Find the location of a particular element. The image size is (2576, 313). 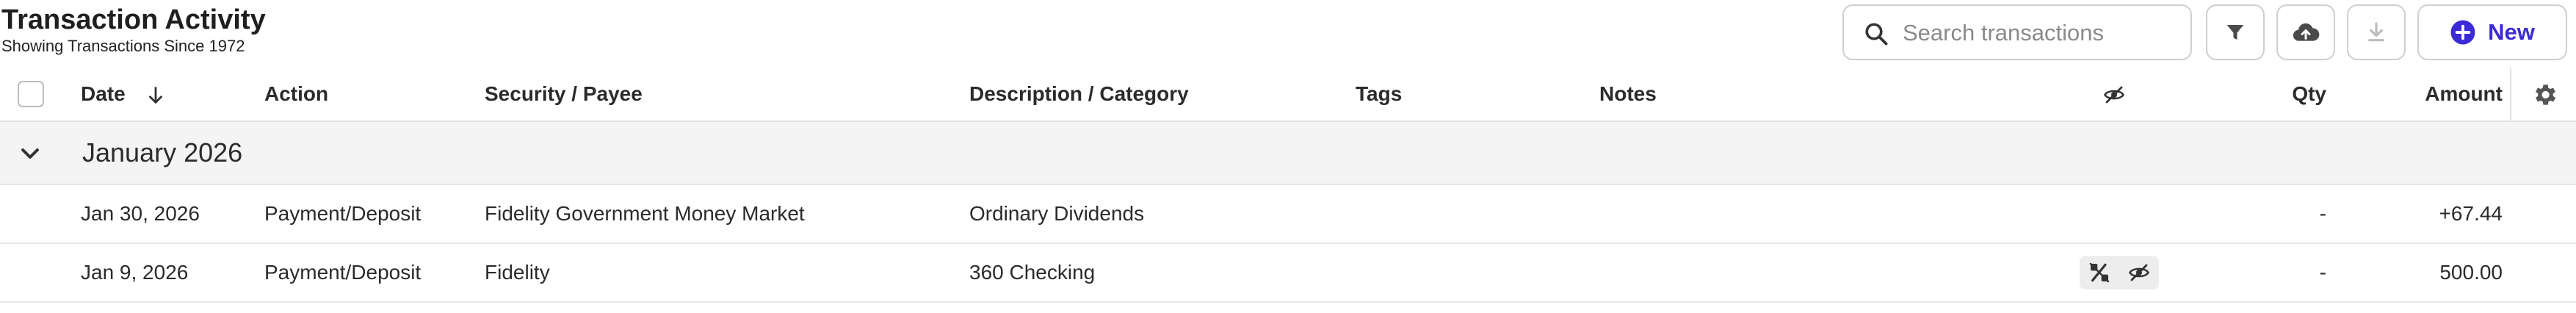

search-icon is located at coordinates (1876, 34).